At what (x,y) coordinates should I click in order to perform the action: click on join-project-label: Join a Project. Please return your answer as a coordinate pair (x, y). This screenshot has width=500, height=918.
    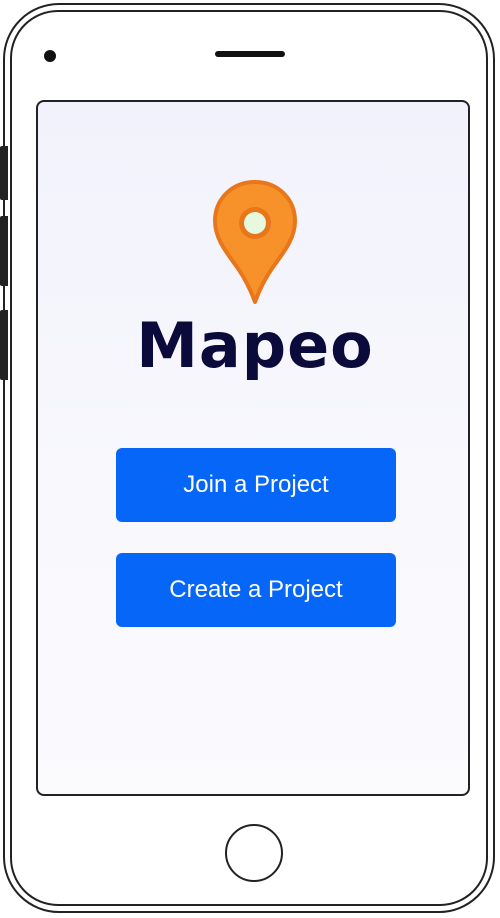
    Looking at the image, I should click on (256, 484).